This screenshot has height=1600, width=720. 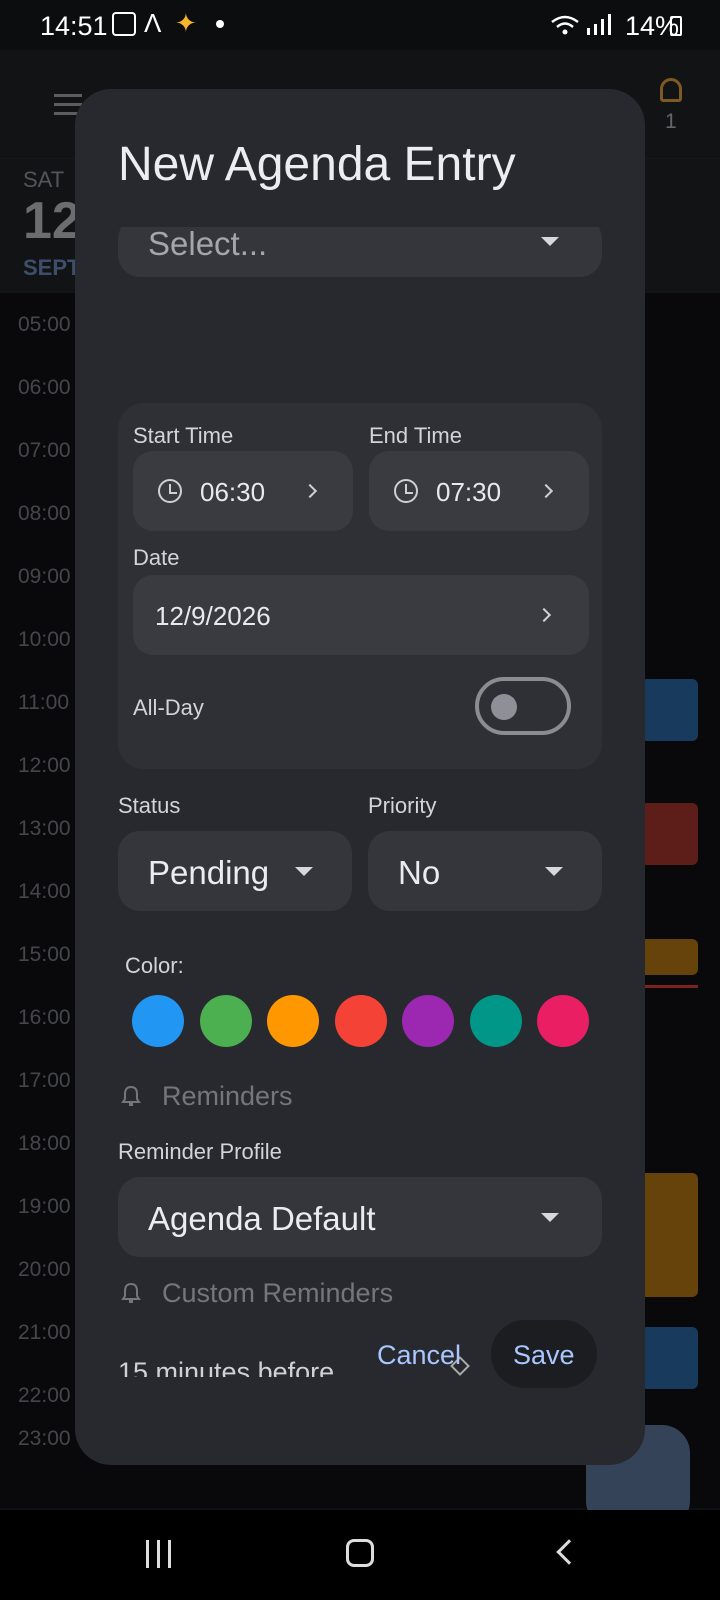 What do you see at coordinates (523, 706) in the screenshot?
I see `all-day-toggle` at bounding box center [523, 706].